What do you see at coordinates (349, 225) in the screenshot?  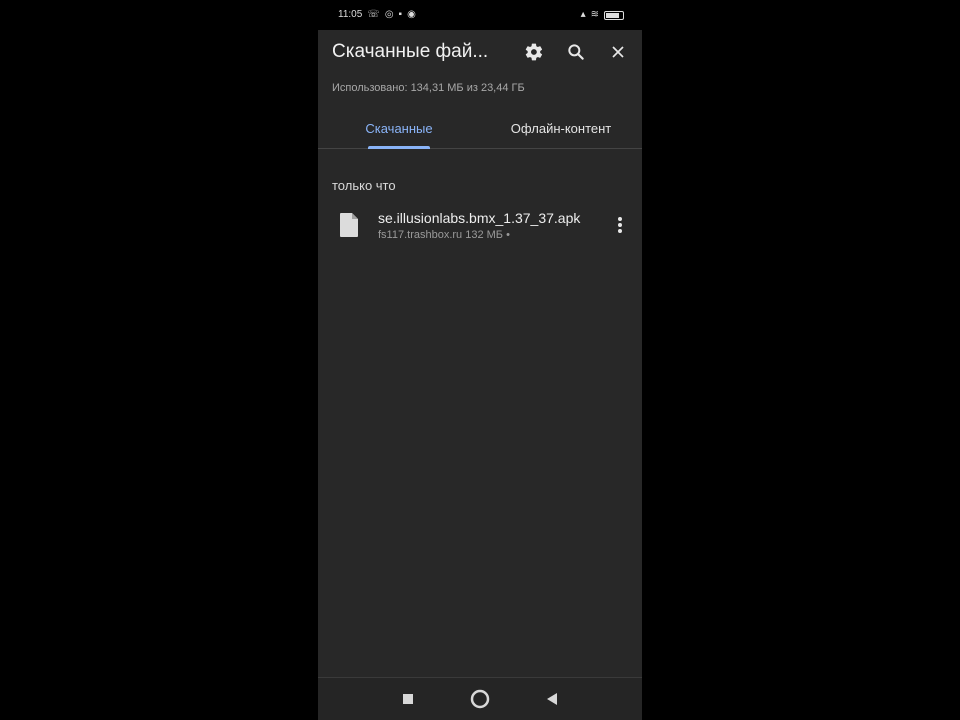 I see `file-icon` at bounding box center [349, 225].